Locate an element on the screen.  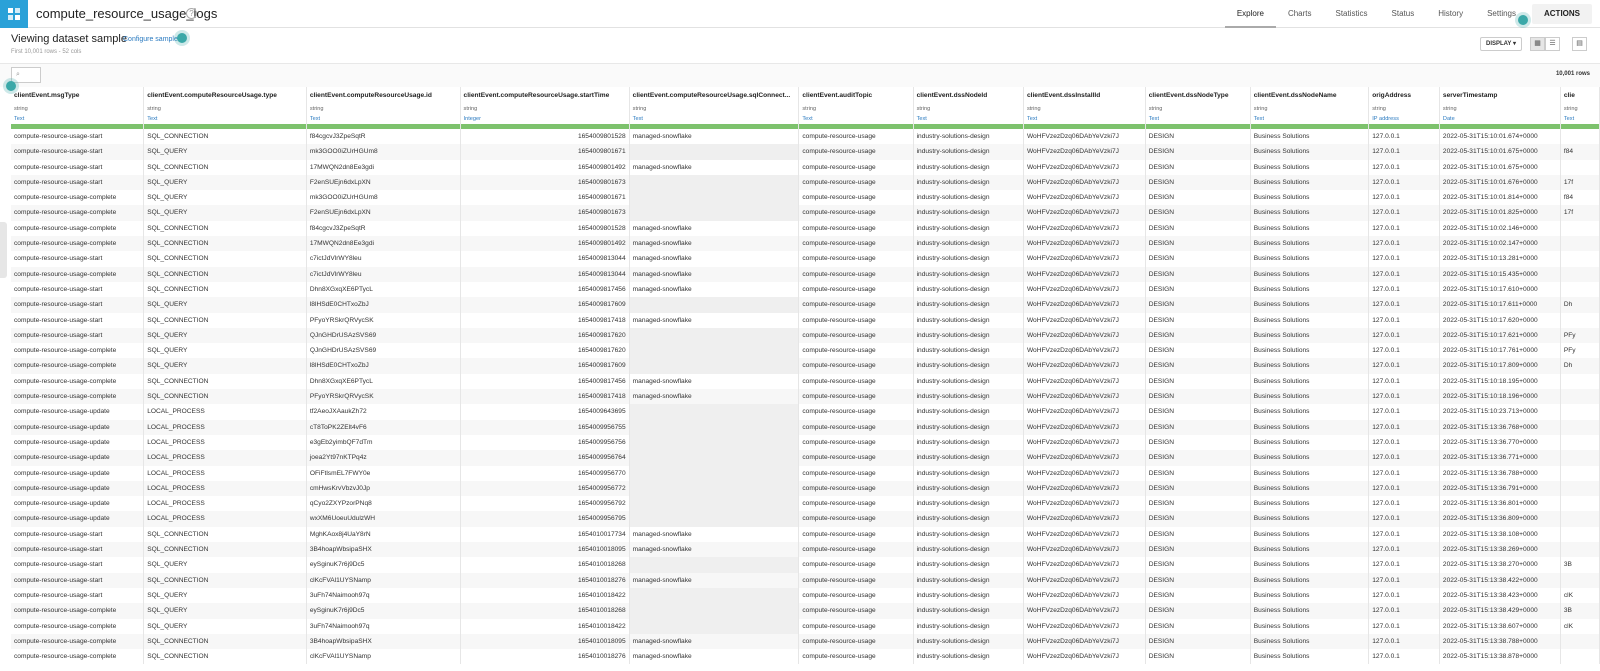
table-cell: compute-resource-usage-update is located at coordinates (78, 412).